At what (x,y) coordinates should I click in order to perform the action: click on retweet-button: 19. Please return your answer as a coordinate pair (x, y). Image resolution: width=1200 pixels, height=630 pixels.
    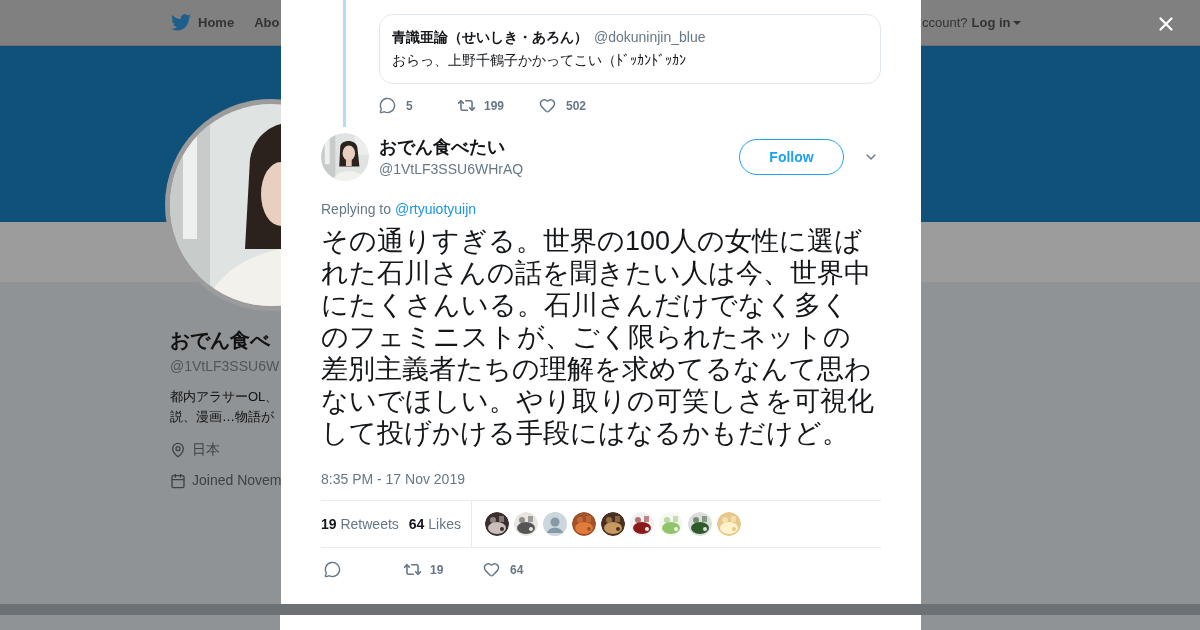
    Looking at the image, I should click on (443, 569).